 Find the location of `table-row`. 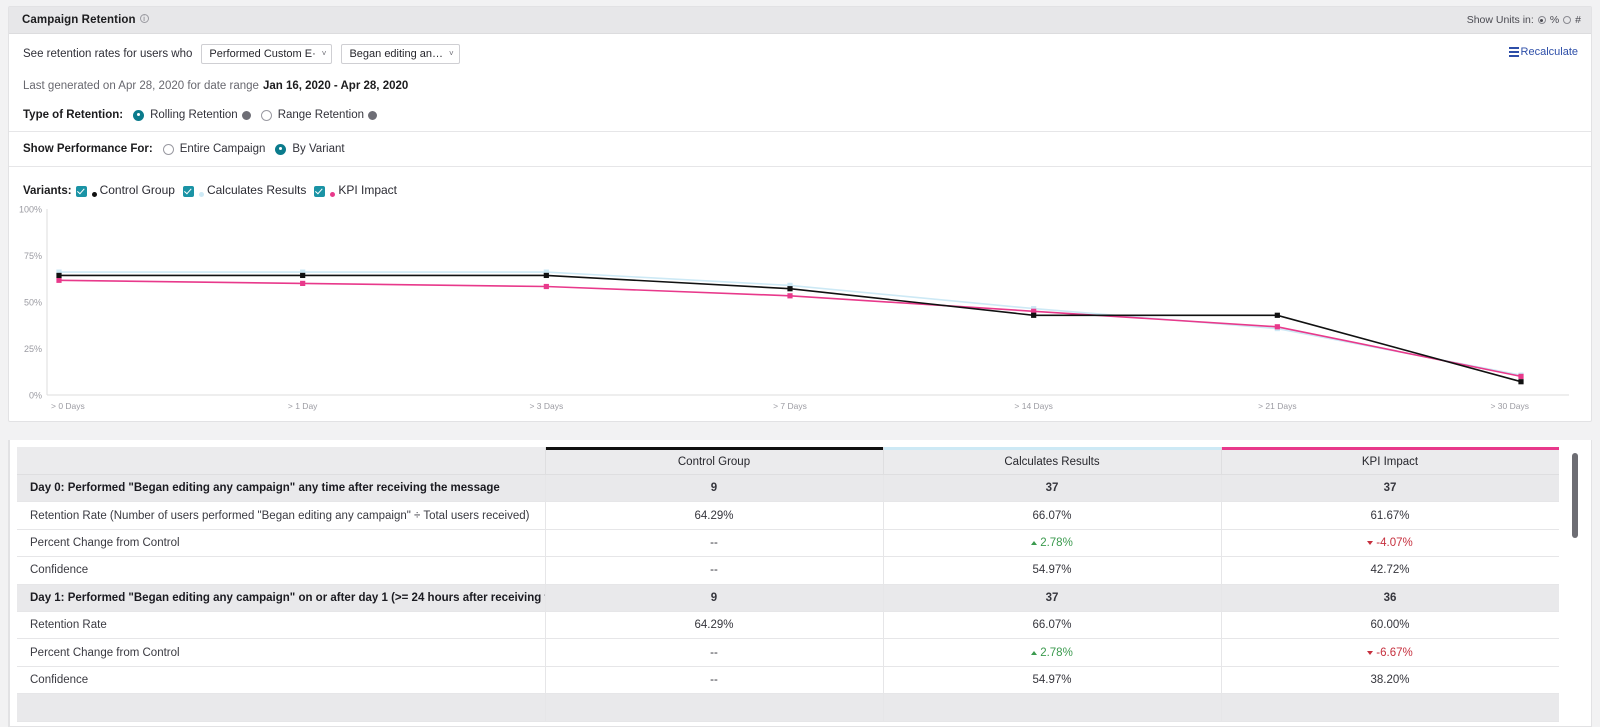

table-row is located at coordinates (788, 707).